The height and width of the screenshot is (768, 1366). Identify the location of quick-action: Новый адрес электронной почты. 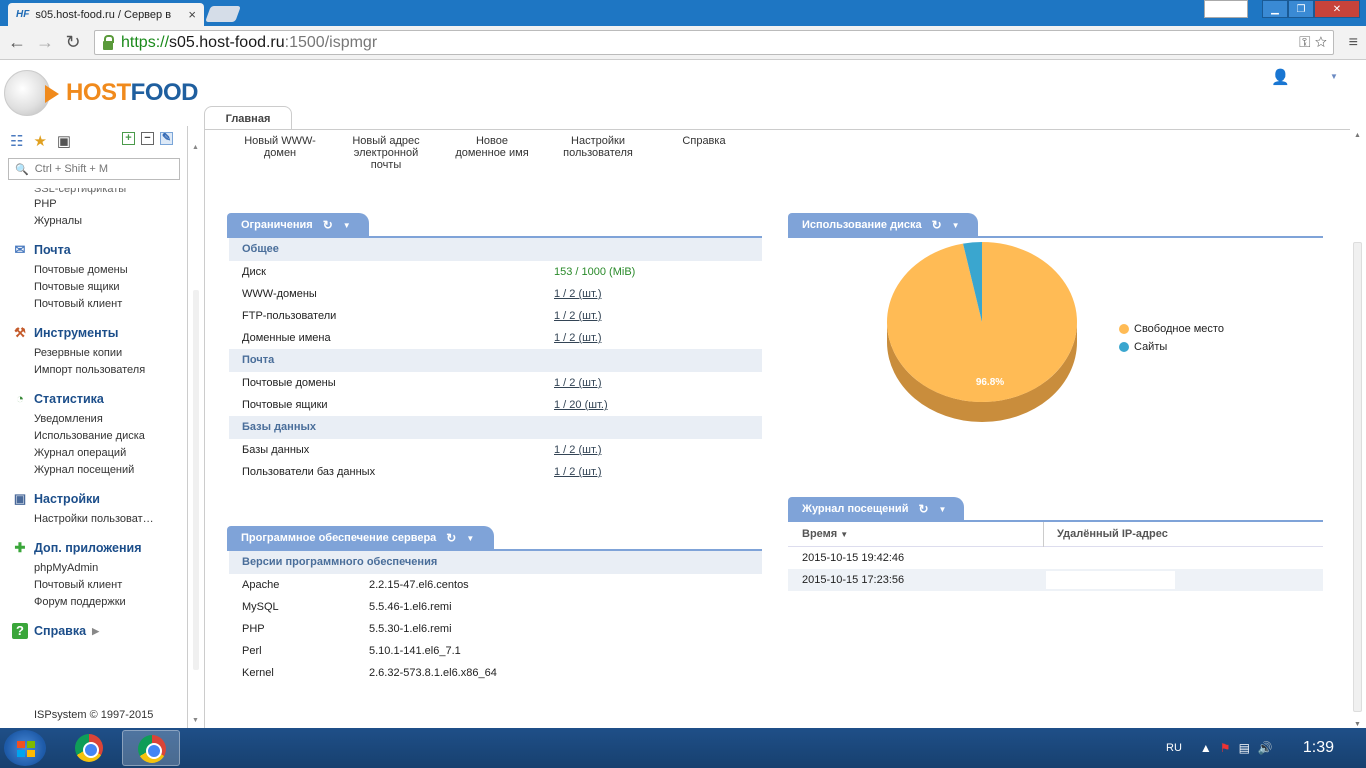
(386, 153).